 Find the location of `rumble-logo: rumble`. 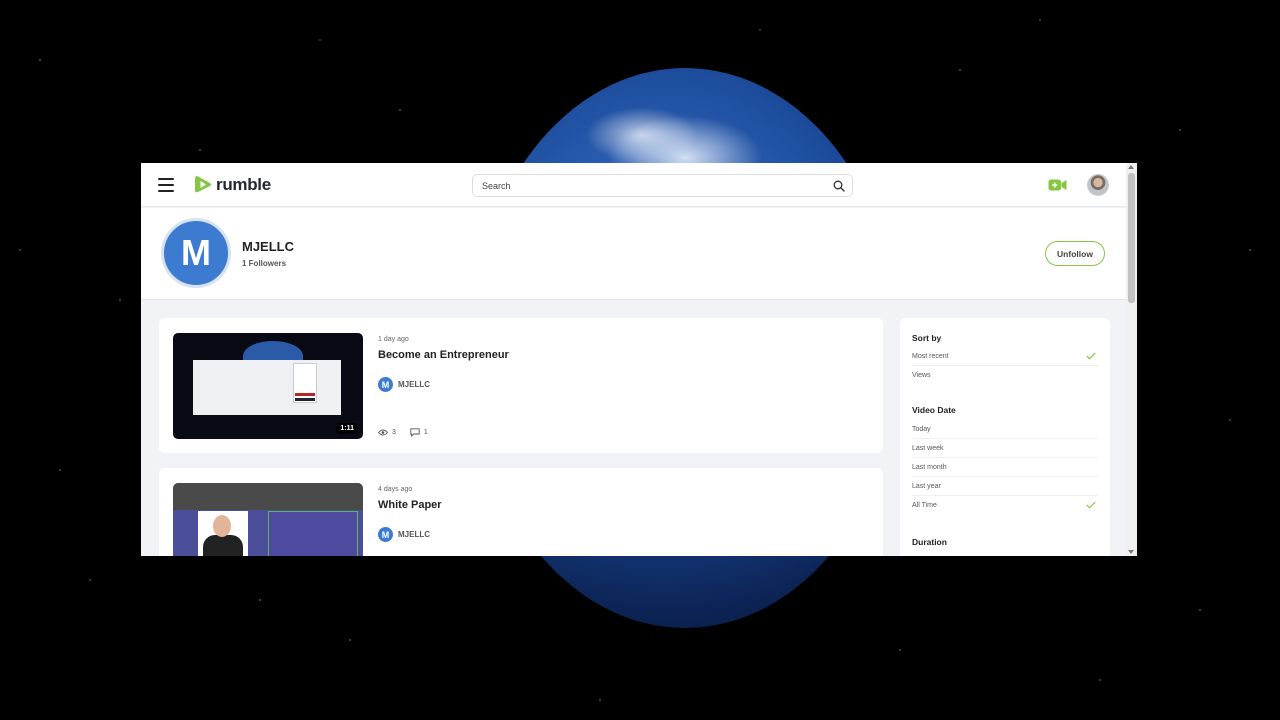

rumble-logo: rumble is located at coordinates (232, 184).